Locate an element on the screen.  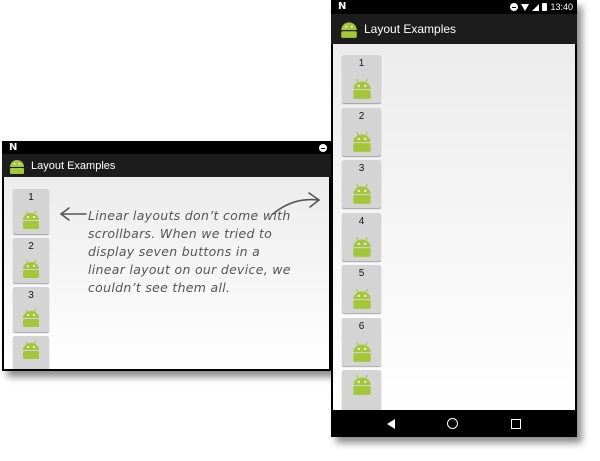
annotation-arrows is located at coordinates (190, 206).